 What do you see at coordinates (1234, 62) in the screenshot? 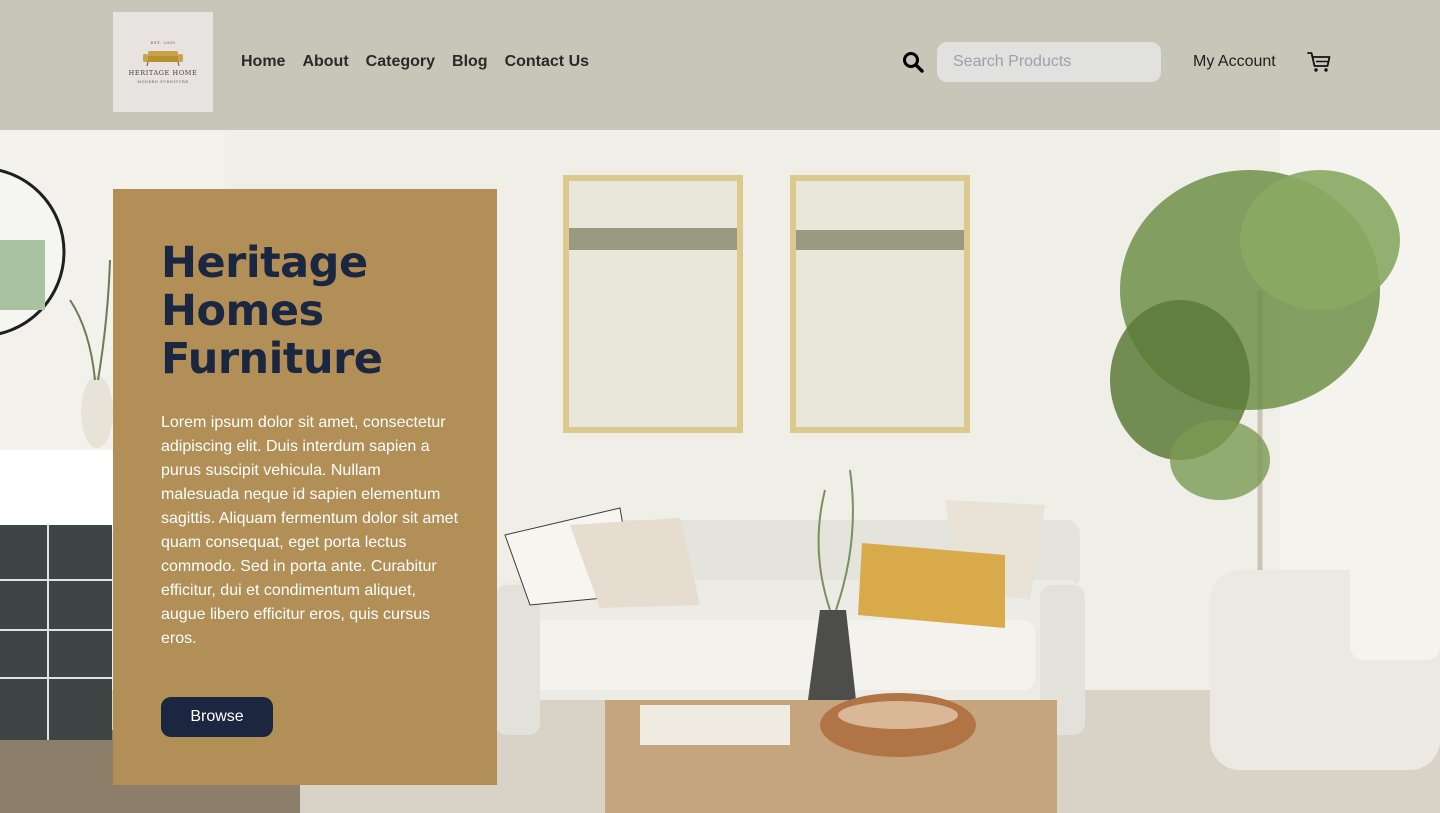
I see `my-account-link: My Account` at bounding box center [1234, 62].